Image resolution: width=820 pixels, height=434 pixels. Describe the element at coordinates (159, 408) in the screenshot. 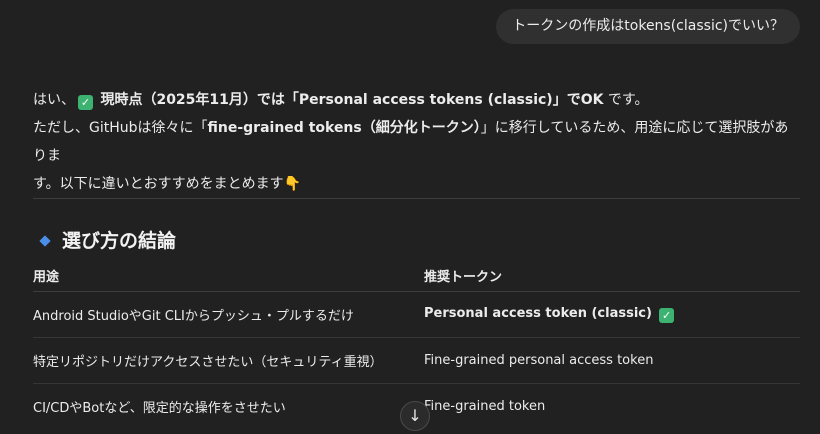

I see `table-cell-use: CI/CDやBotなど、限定的な操作をさせたい` at that location.